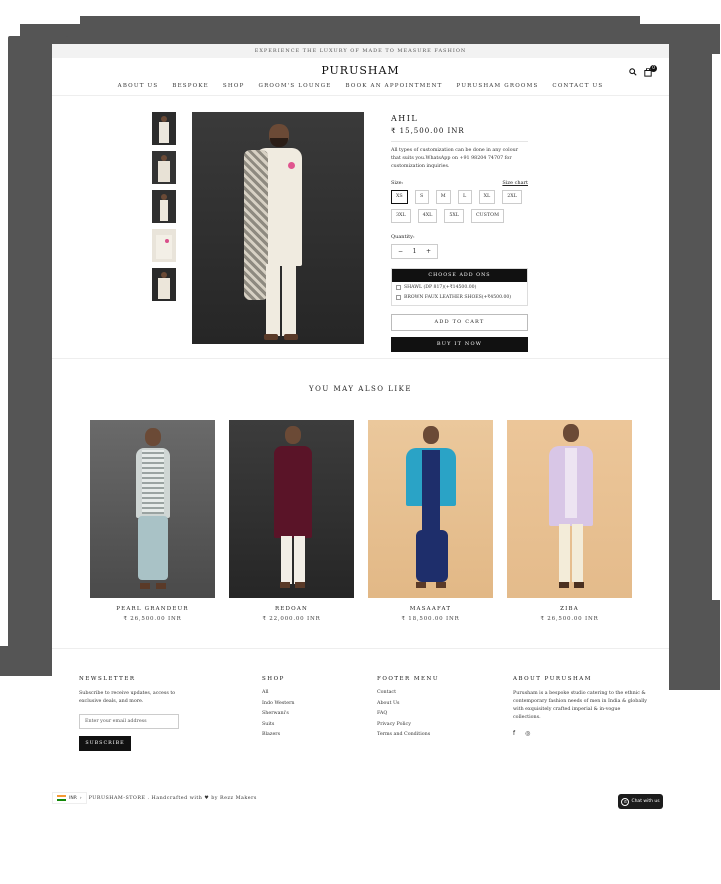  Describe the element at coordinates (430, 609) in the screenshot. I see `product-card-name: MASAAFAT` at that location.